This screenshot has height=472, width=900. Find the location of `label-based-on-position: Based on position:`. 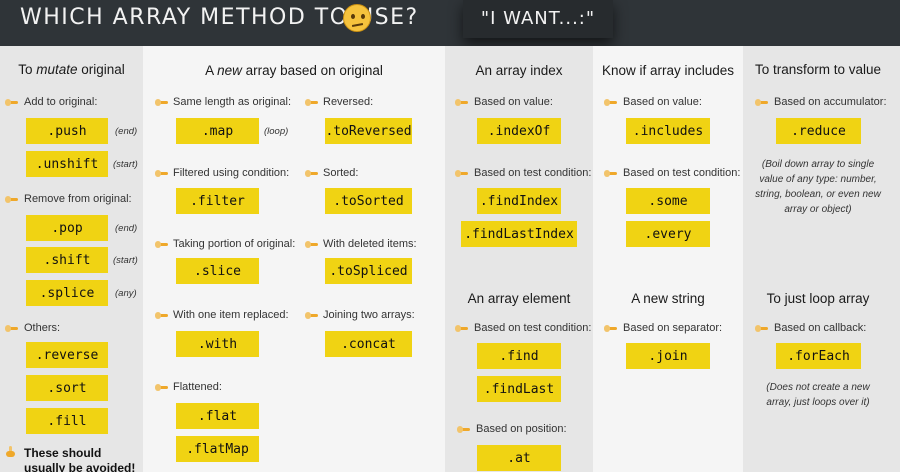

label-based-on-position: Based on position: is located at coordinates (521, 429).